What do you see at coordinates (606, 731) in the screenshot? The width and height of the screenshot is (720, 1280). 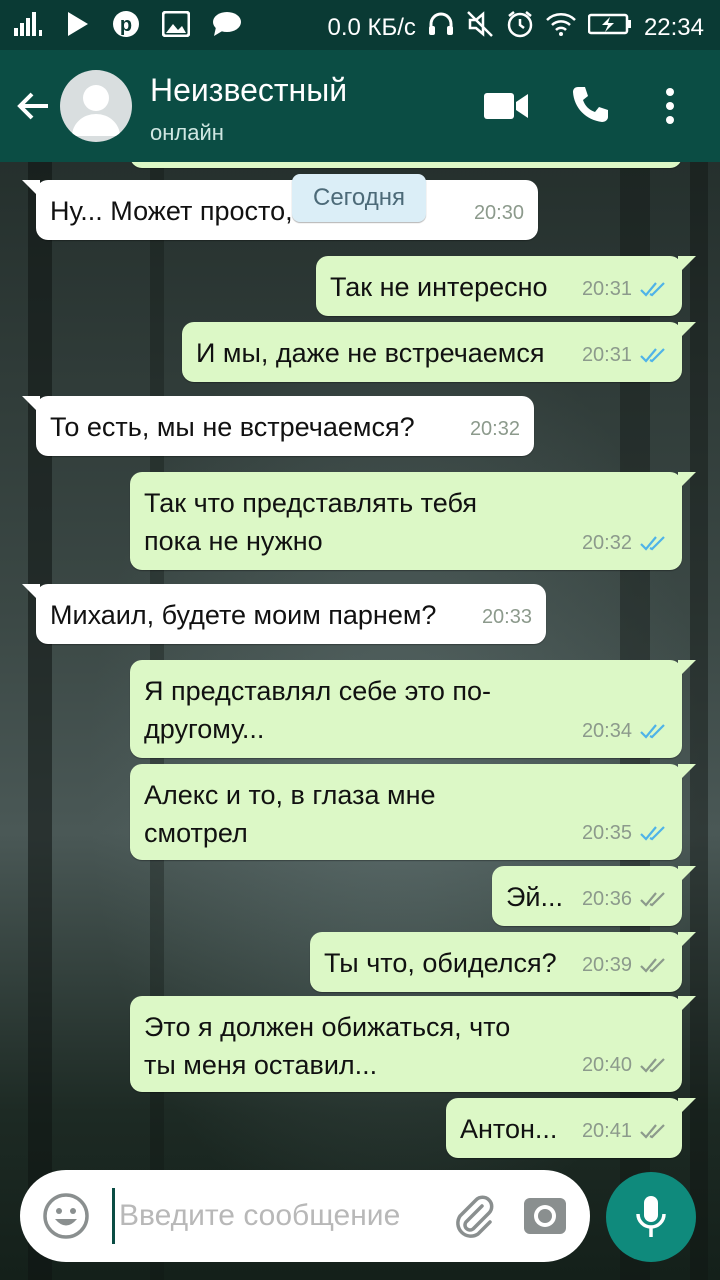 I see `message-time: 20:34` at bounding box center [606, 731].